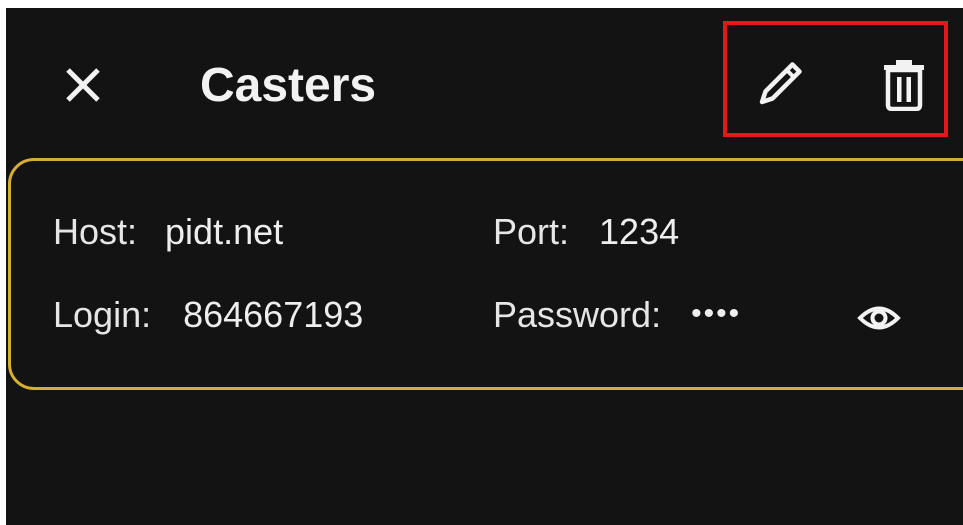 This screenshot has height=525, width=963. Describe the element at coordinates (716, 313) in the screenshot. I see `password-value: ••••` at that location.